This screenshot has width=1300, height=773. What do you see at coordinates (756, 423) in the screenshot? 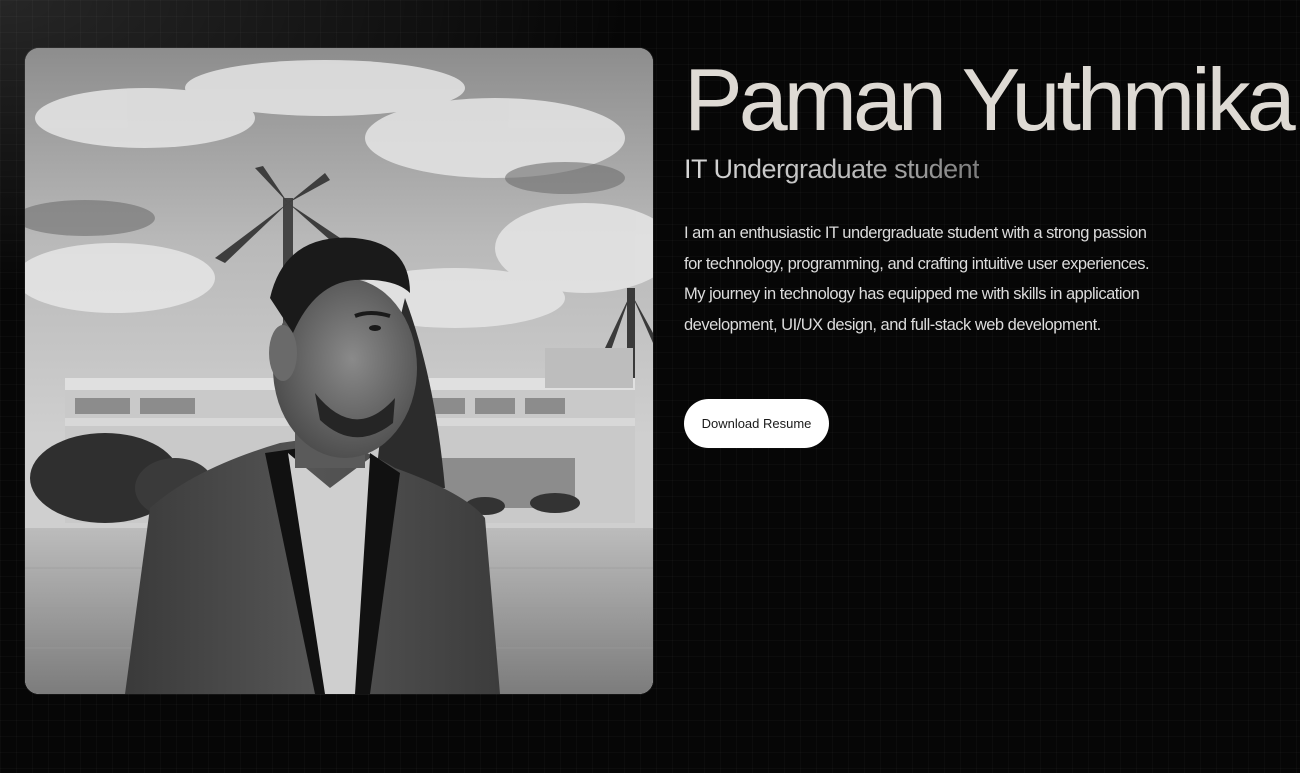
I see `download-resume-button: Download Resume` at bounding box center [756, 423].